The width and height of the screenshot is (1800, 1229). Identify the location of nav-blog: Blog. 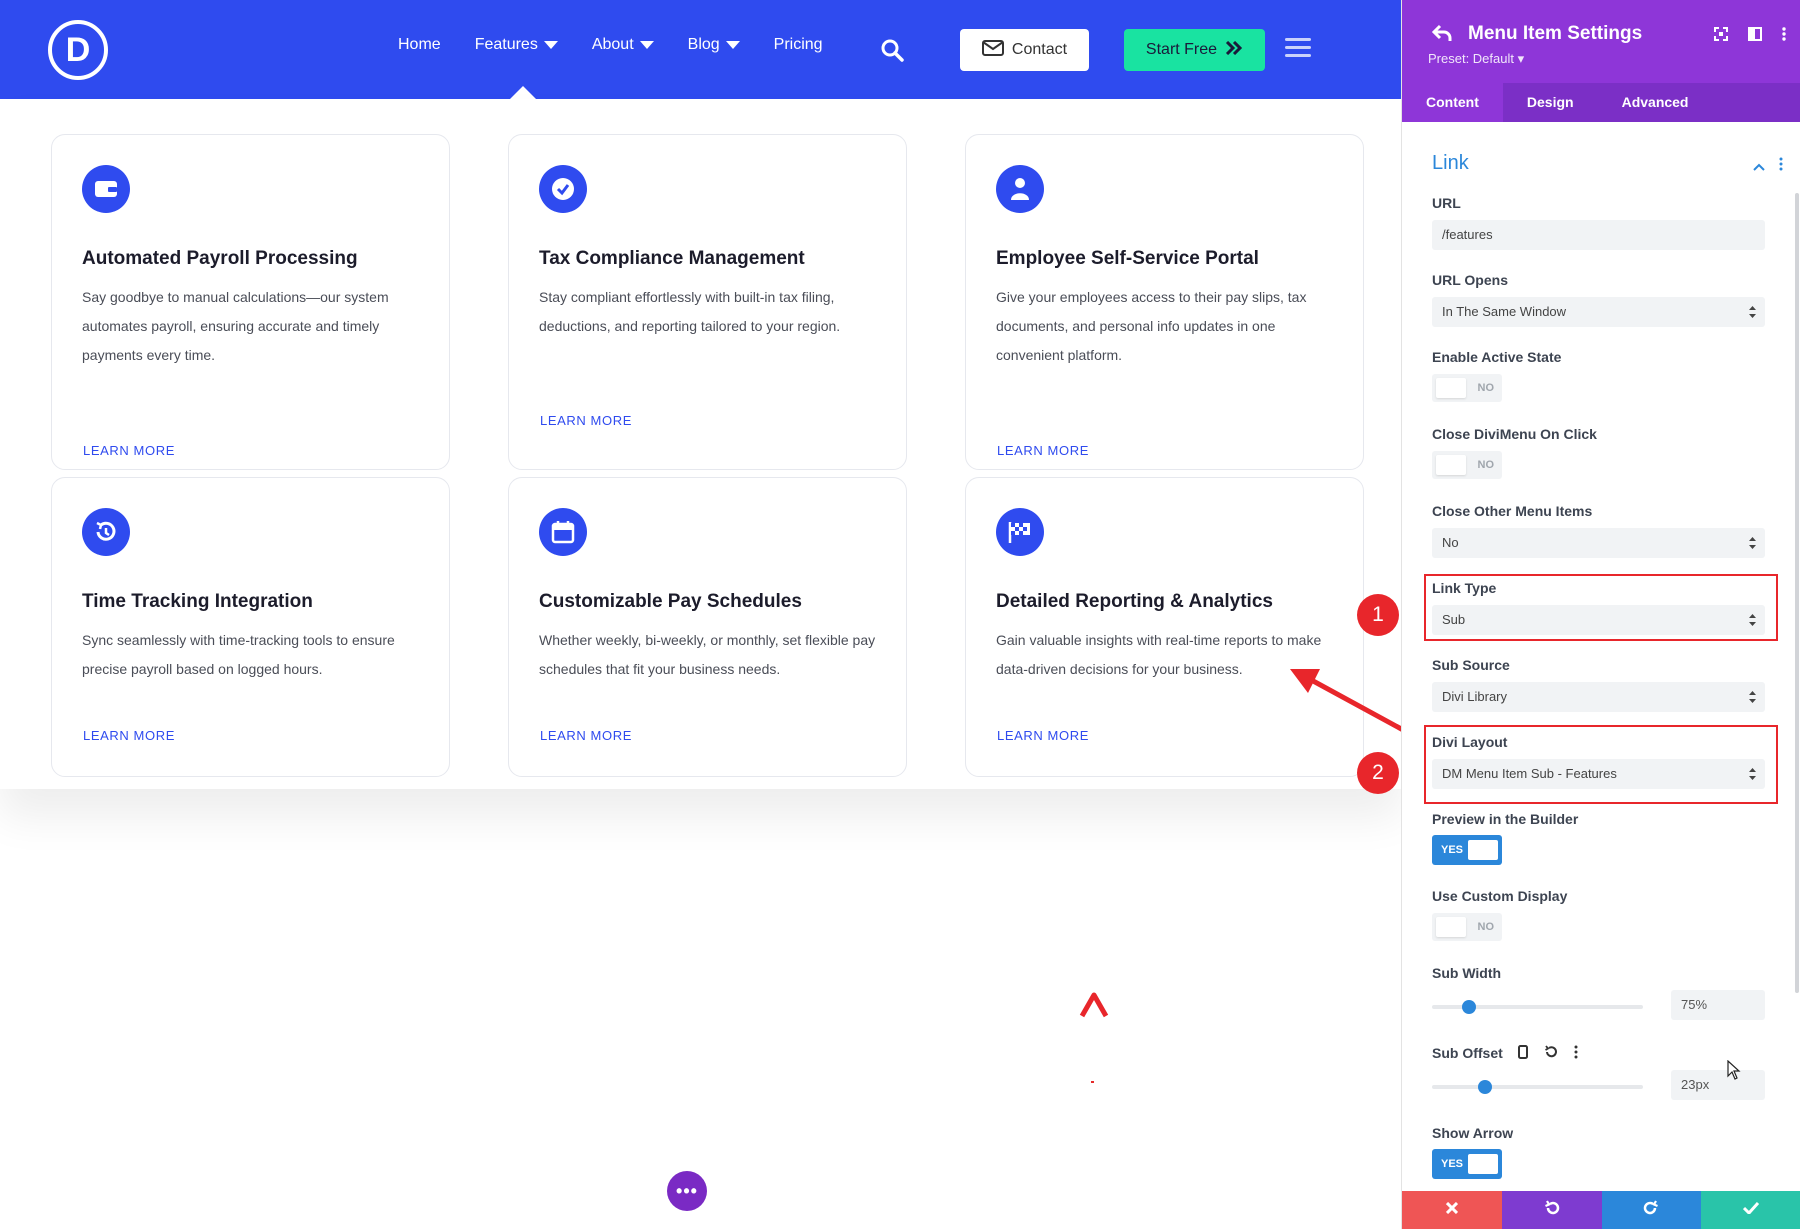
(714, 45).